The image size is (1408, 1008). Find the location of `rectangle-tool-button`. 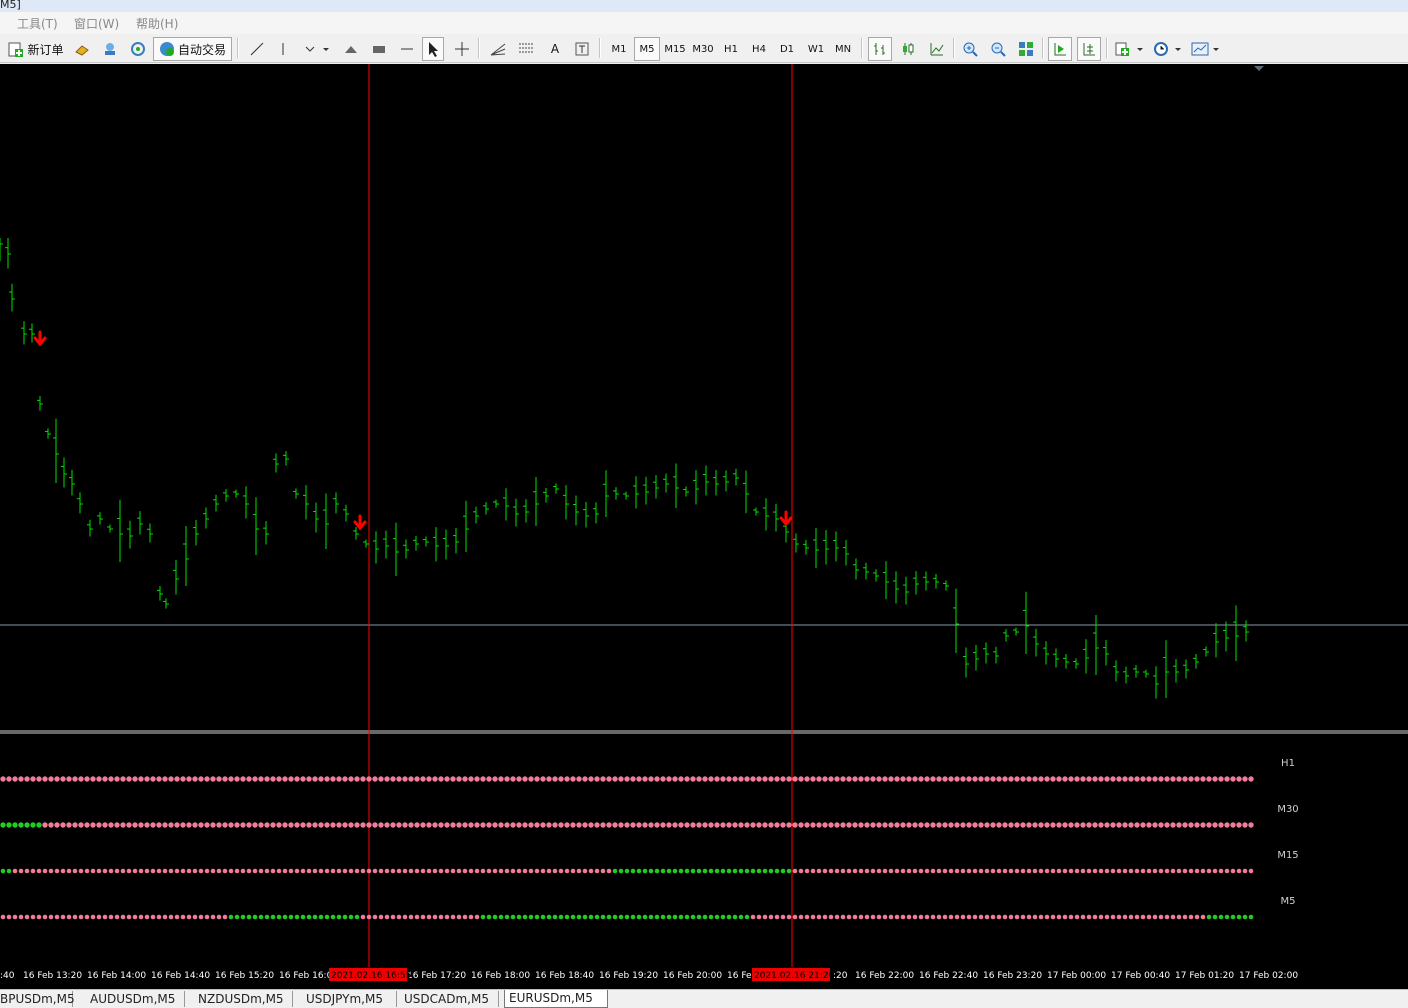

rectangle-tool-button is located at coordinates (379, 49).